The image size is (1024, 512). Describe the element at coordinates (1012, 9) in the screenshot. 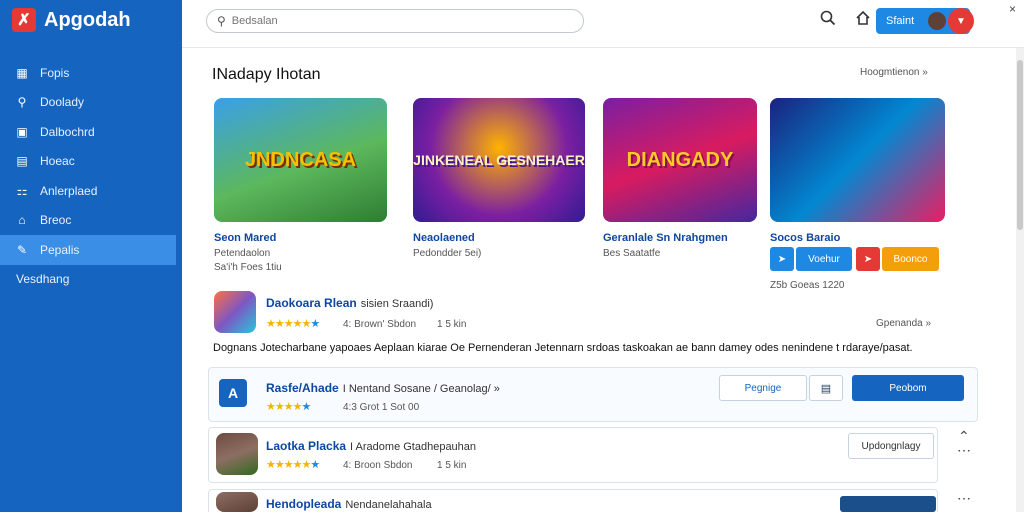

I see `close-icon: ×` at that location.